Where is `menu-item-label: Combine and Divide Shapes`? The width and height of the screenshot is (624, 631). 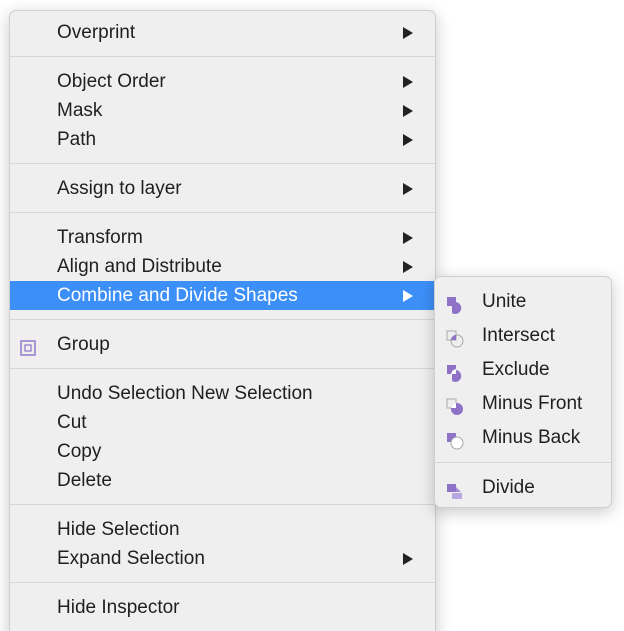 menu-item-label: Combine and Divide Shapes is located at coordinates (177, 295).